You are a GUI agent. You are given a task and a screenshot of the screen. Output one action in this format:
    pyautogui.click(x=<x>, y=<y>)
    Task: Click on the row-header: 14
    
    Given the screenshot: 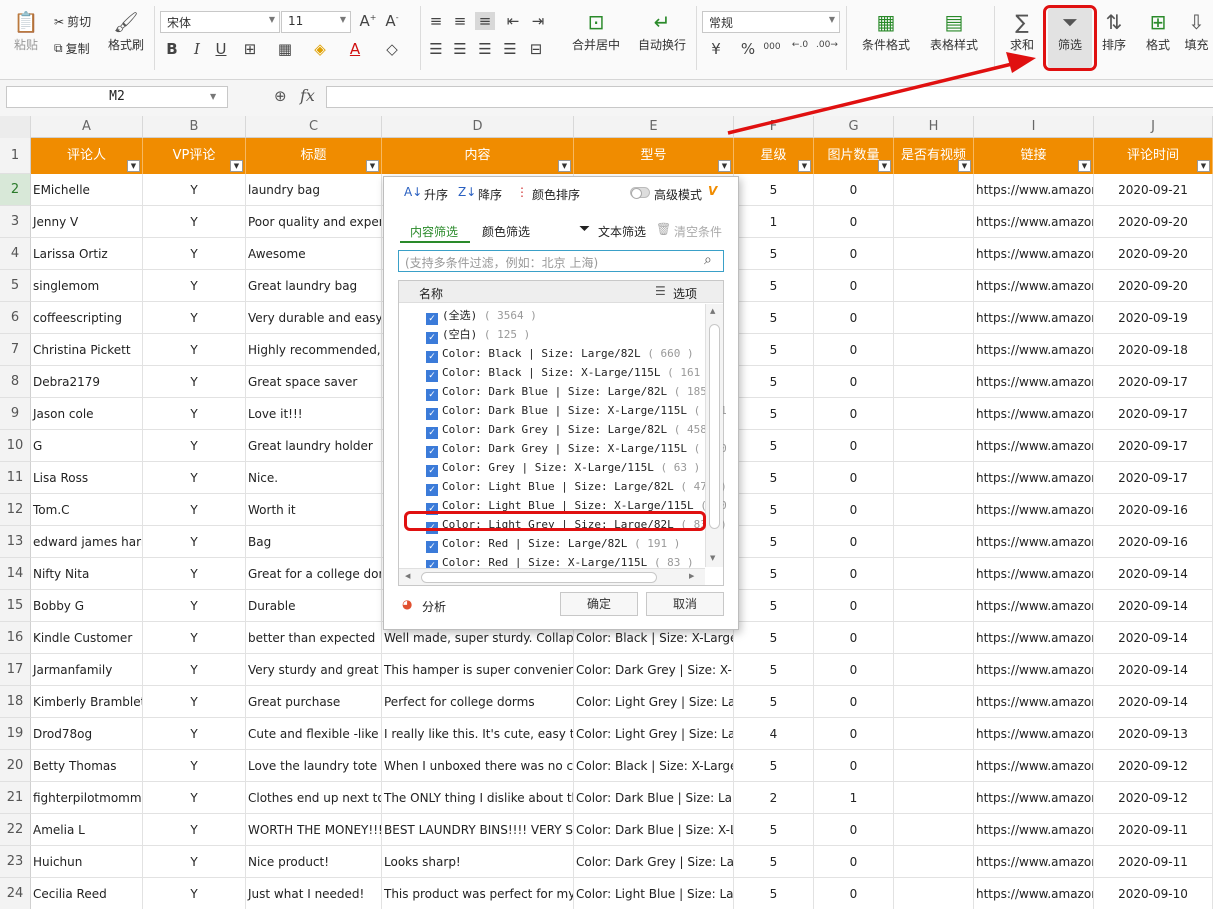 What is the action you would take?
    pyautogui.click(x=15, y=574)
    